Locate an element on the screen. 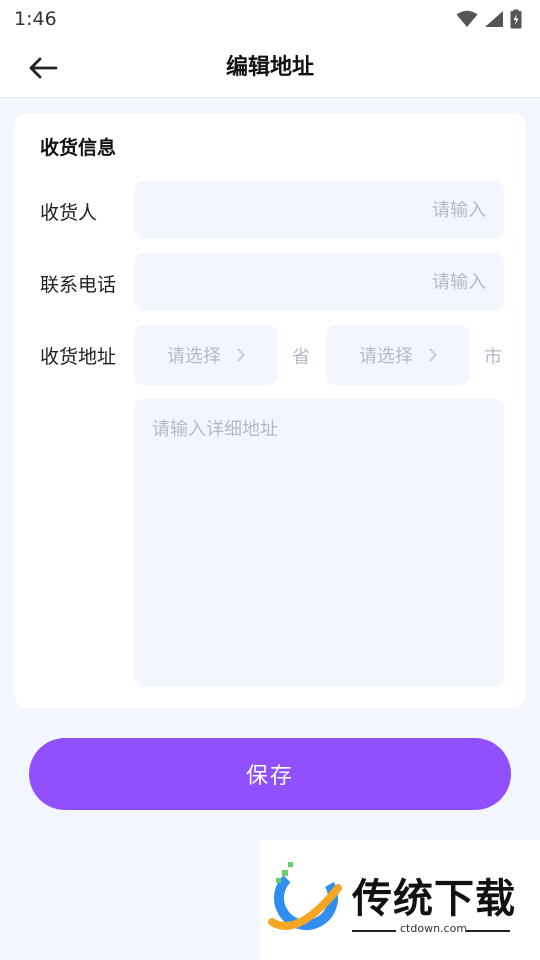  section-title: 收货信息 is located at coordinates (78, 148).